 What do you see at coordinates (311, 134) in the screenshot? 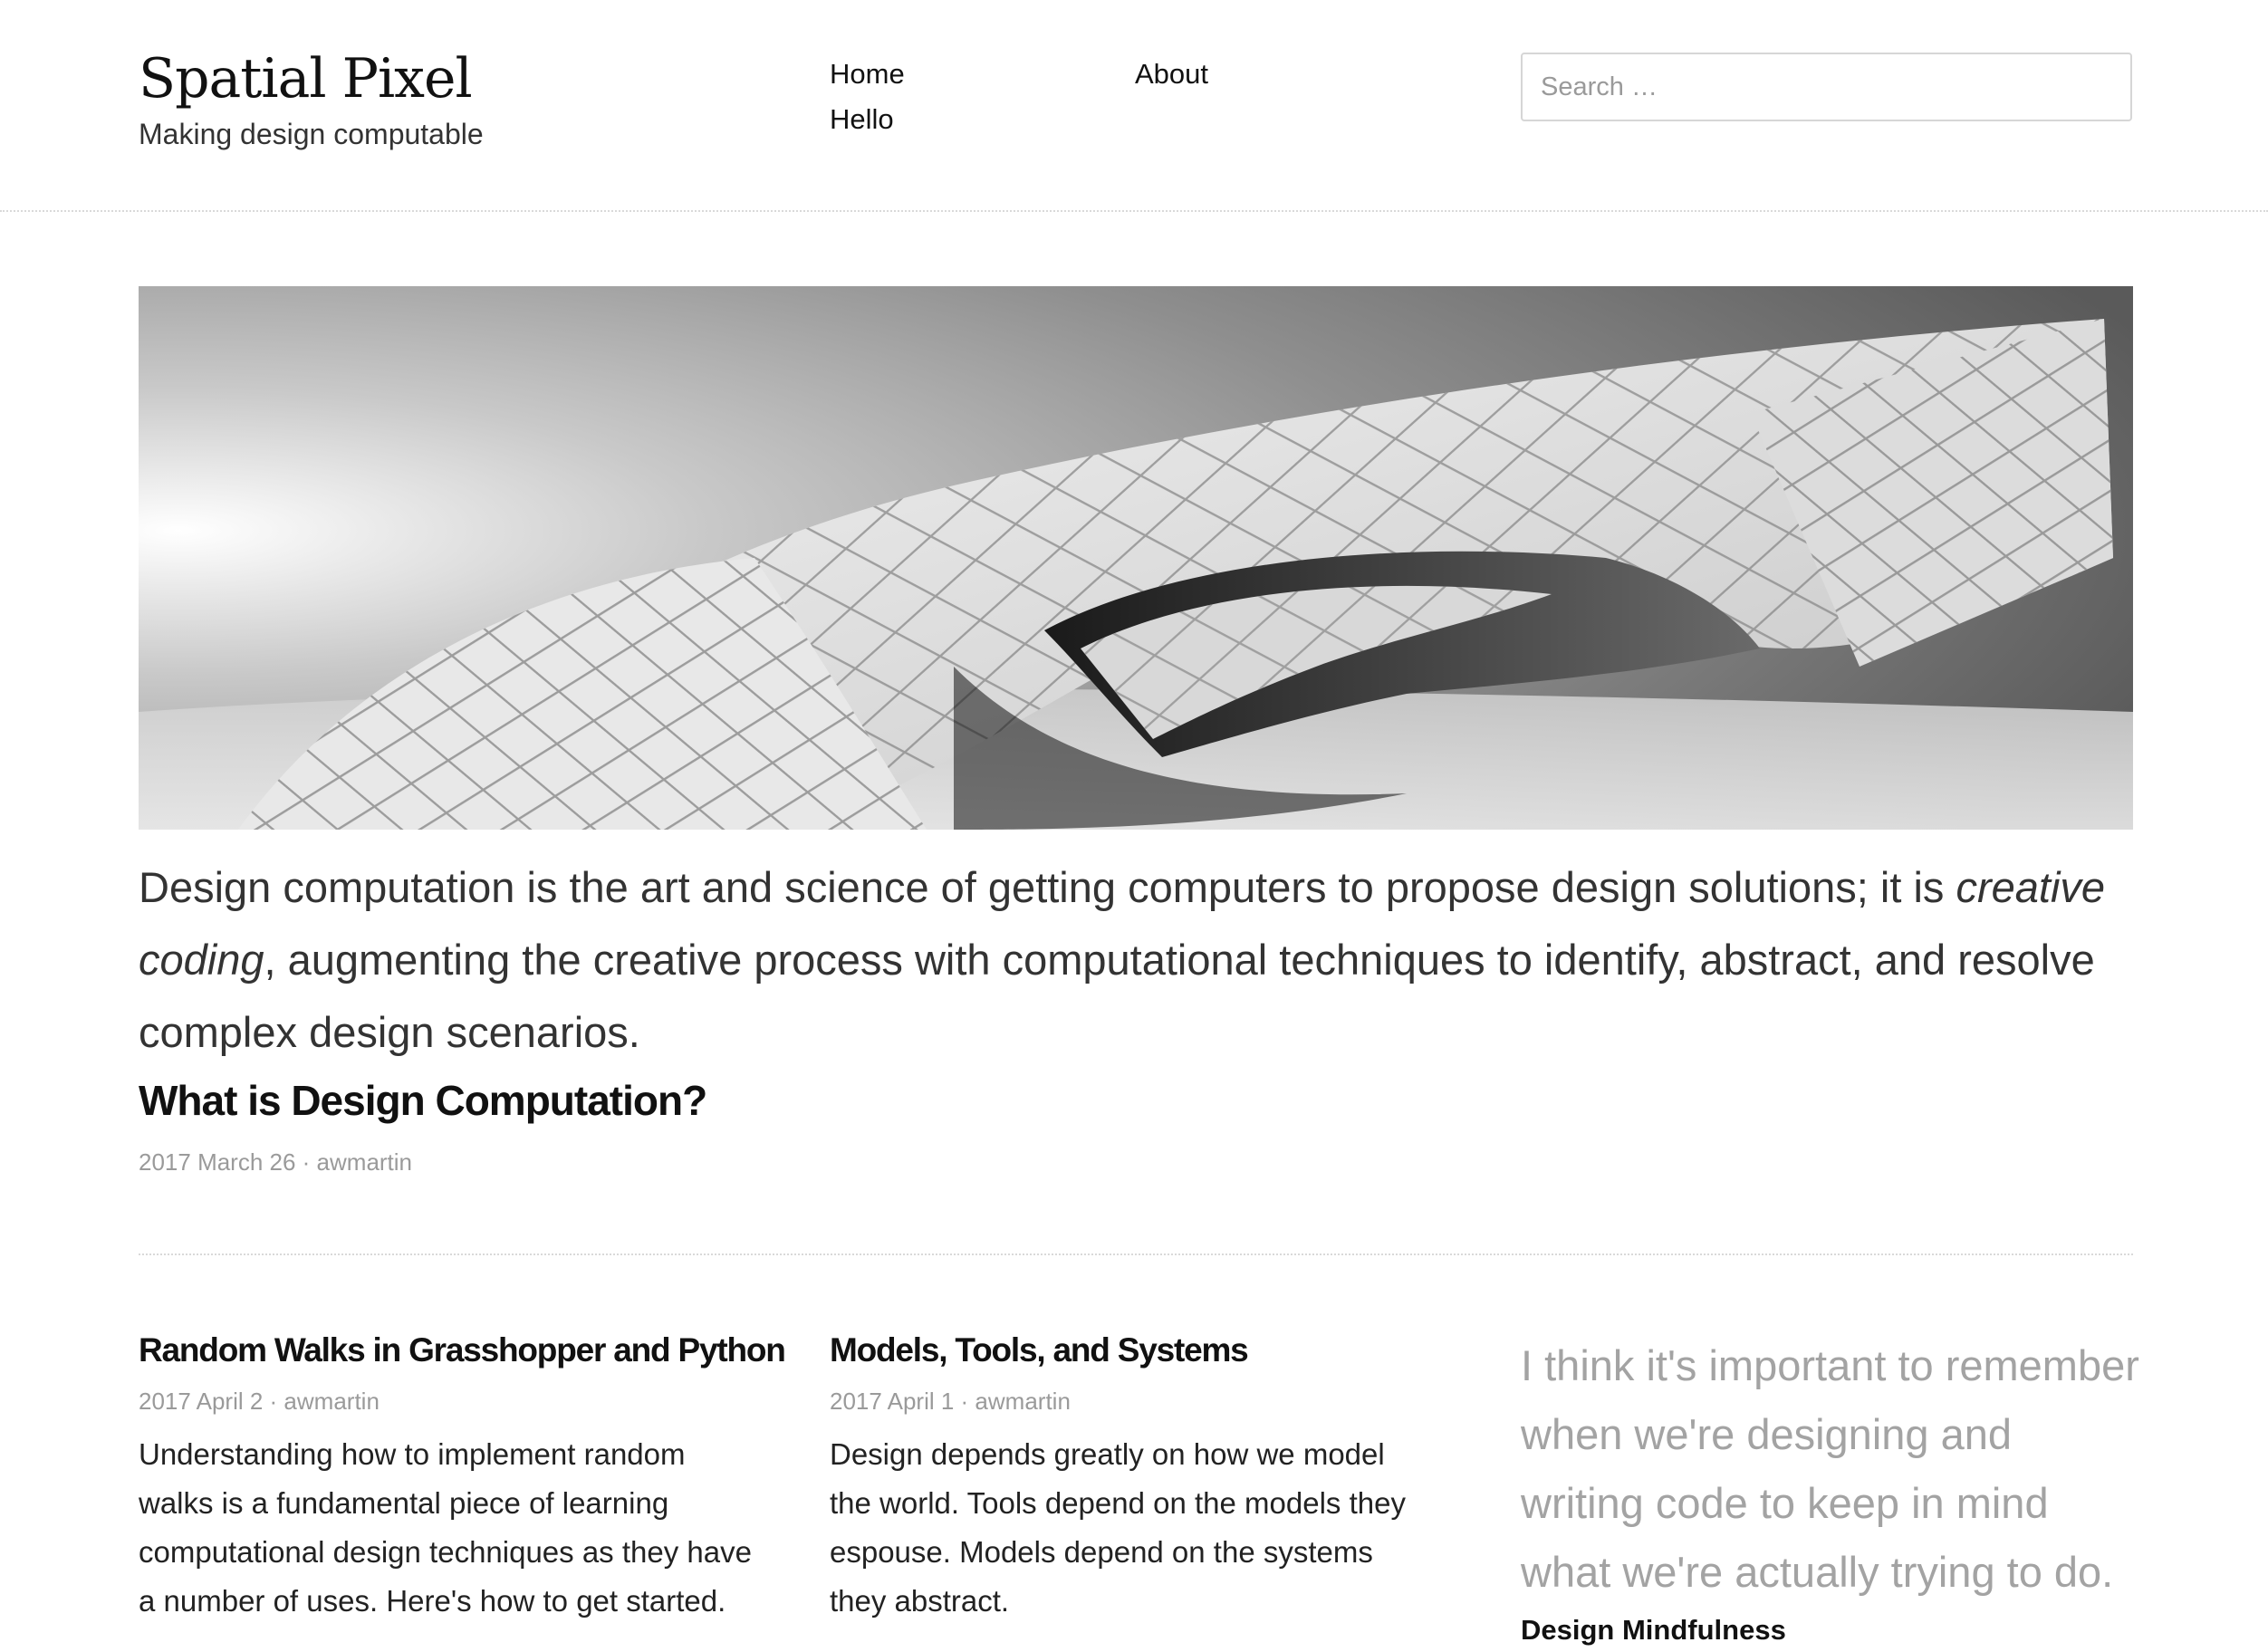
I see `site-tagline: Making design computable` at bounding box center [311, 134].